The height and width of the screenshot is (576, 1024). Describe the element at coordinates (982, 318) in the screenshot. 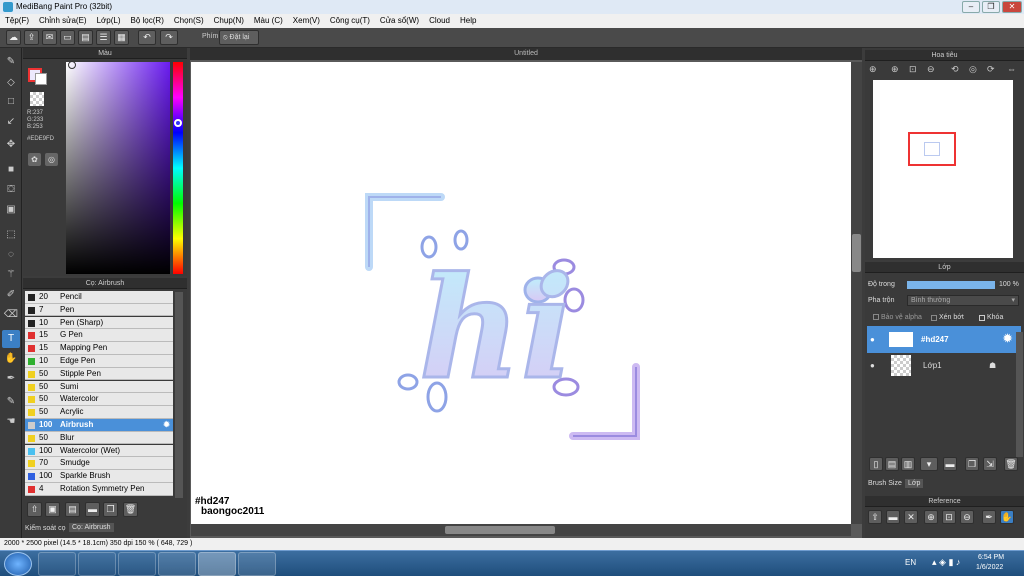

I see `lock-checkbox` at that location.